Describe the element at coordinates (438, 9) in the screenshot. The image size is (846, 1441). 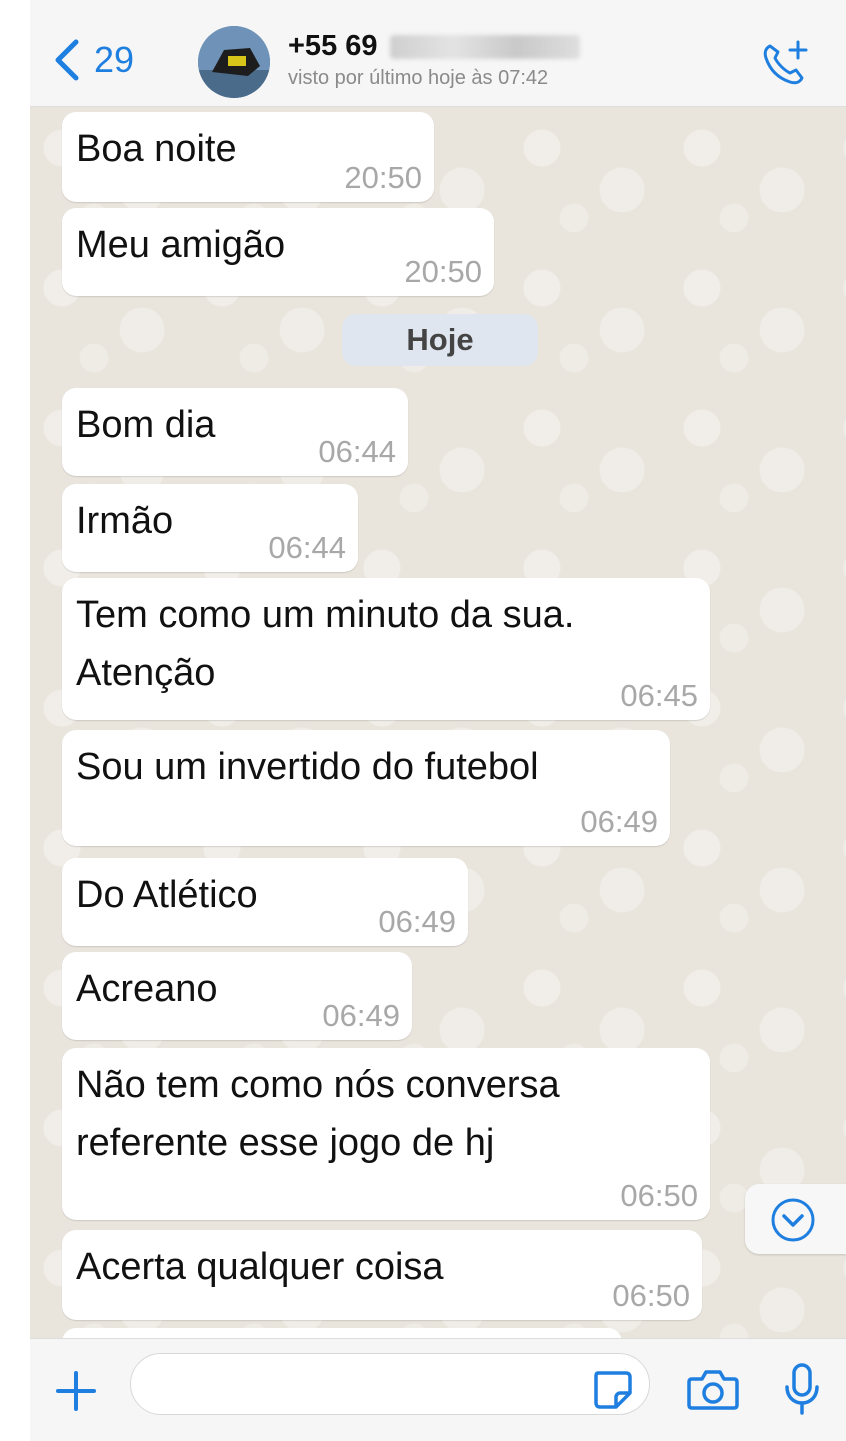
I see `status-bar` at that location.